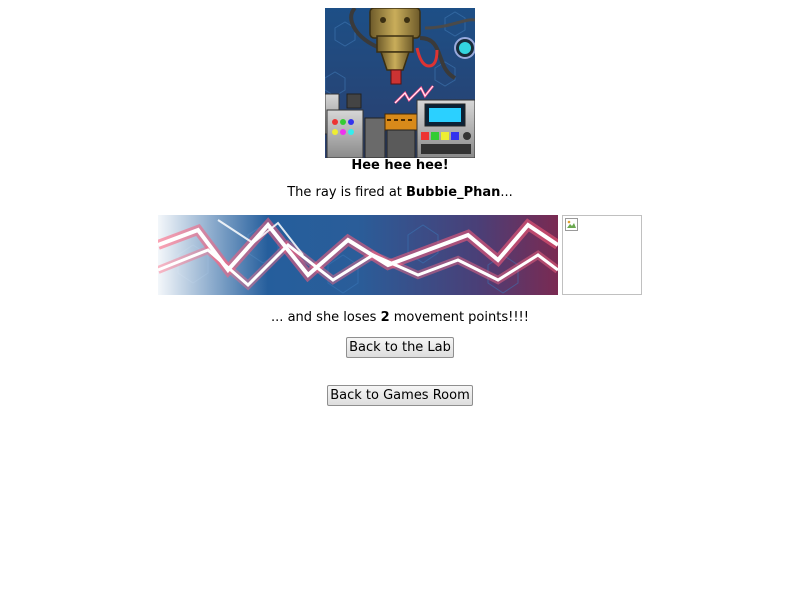 This screenshot has height=600, width=800. I want to click on loss-prefix: ... and she loses, so click(326, 317).